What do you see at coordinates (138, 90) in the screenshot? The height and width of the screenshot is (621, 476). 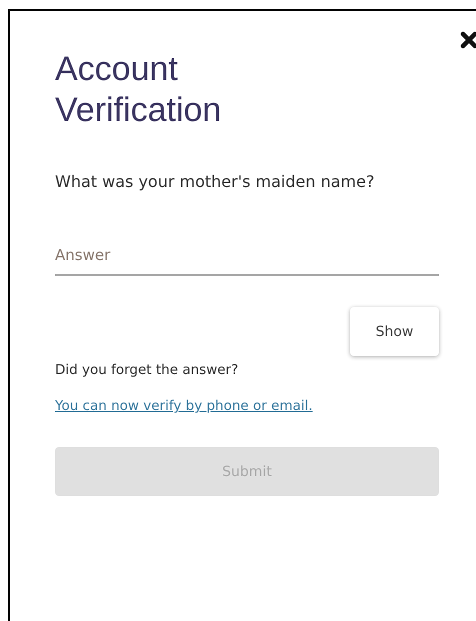 I see `dialog-title: Account Verification` at bounding box center [138, 90].